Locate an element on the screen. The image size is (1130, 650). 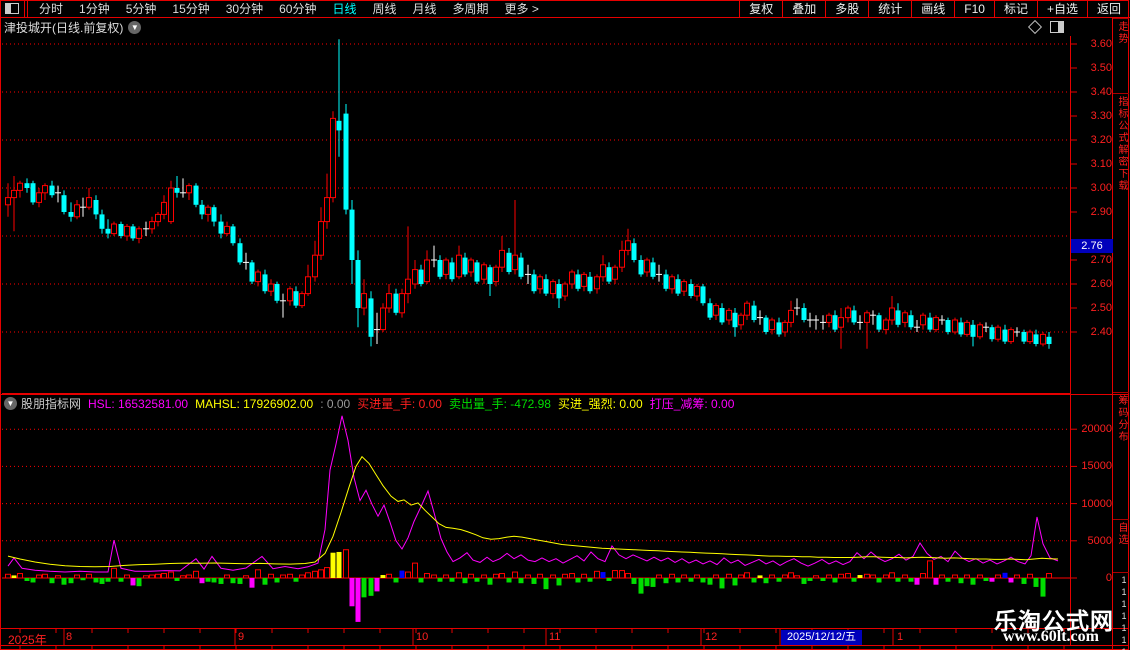
chevron-down-icon: ▼ is located at coordinates (135, 27).